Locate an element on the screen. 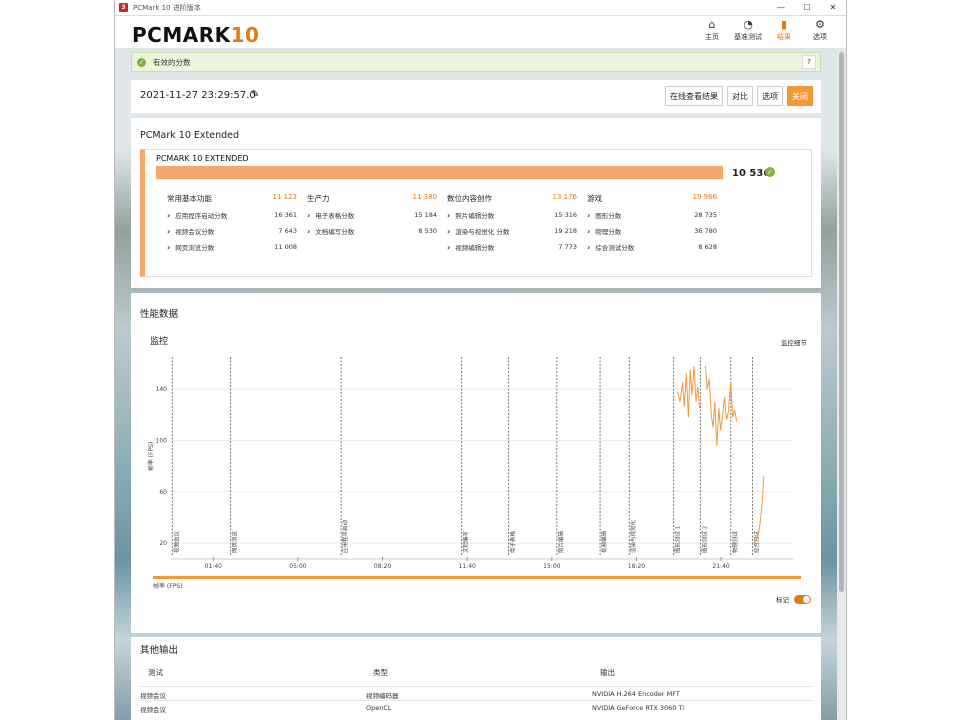 This screenshot has height=720, width=960. col-header-output: 输出 is located at coordinates (607, 672).